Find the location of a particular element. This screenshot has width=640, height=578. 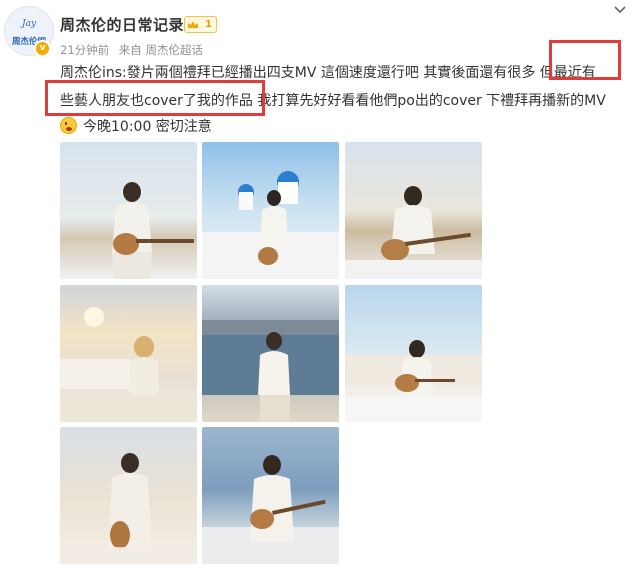

post-time: 21分钟前 is located at coordinates (85, 50).